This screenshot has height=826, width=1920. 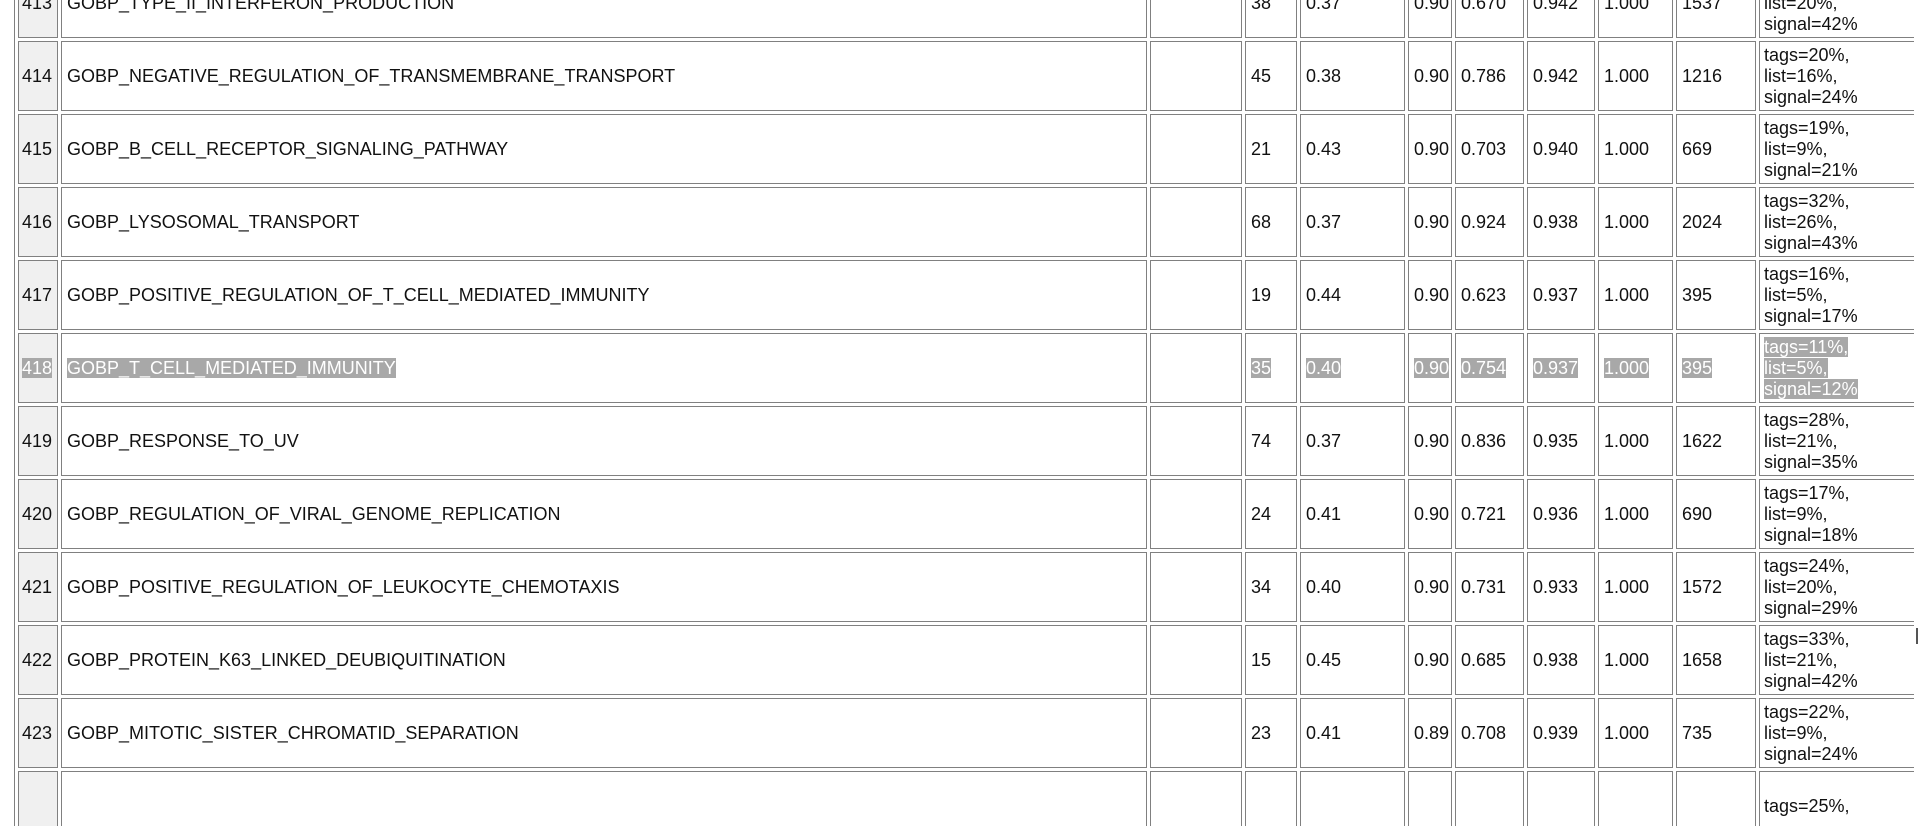 I want to click on nom-p-value: 0.754, so click(x=1484, y=367).